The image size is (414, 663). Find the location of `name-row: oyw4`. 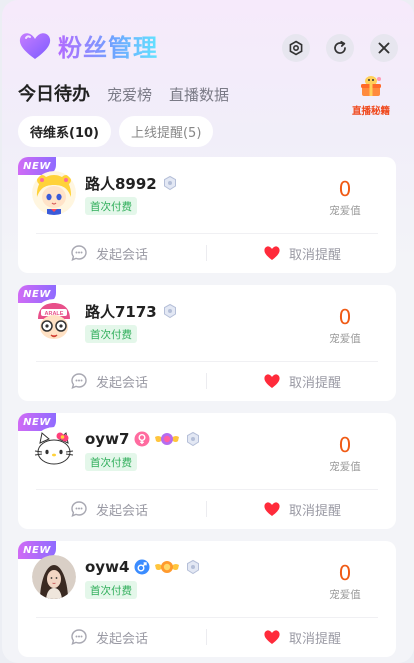

name-row: oyw4 is located at coordinates (143, 567).